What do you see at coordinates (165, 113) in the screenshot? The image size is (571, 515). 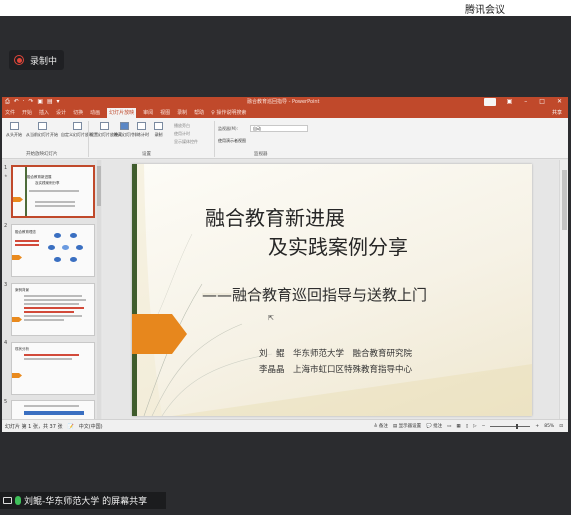 I see `tab-view: 视图` at bounding box center [165, 113].